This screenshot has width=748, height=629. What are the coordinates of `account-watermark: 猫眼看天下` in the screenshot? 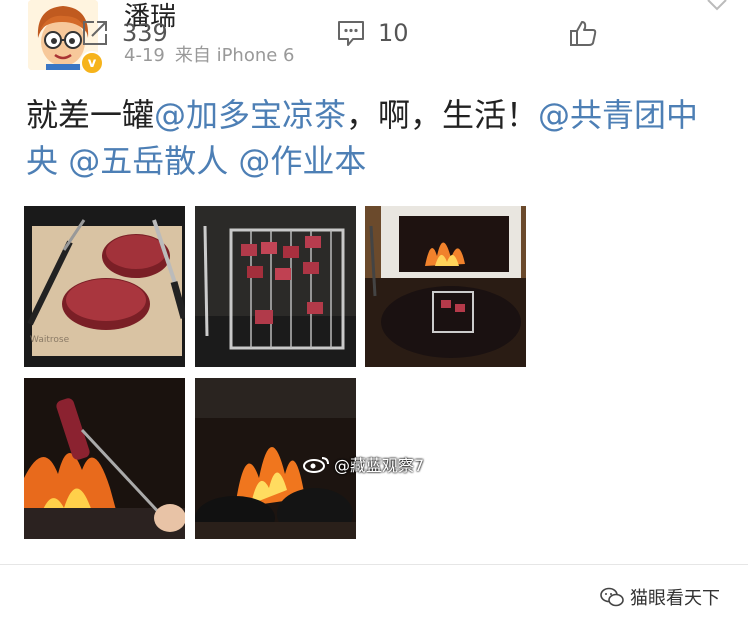 It's located at (660, 597).